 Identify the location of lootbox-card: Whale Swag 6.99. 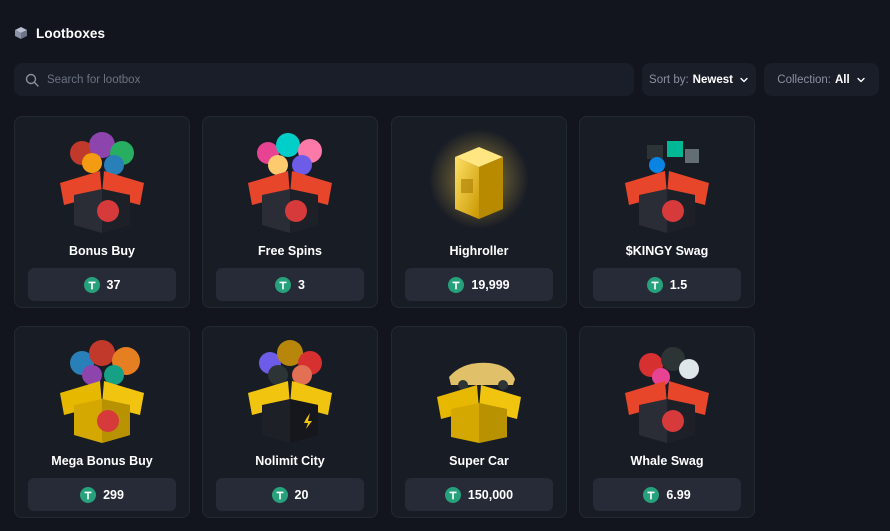
(667, 422).